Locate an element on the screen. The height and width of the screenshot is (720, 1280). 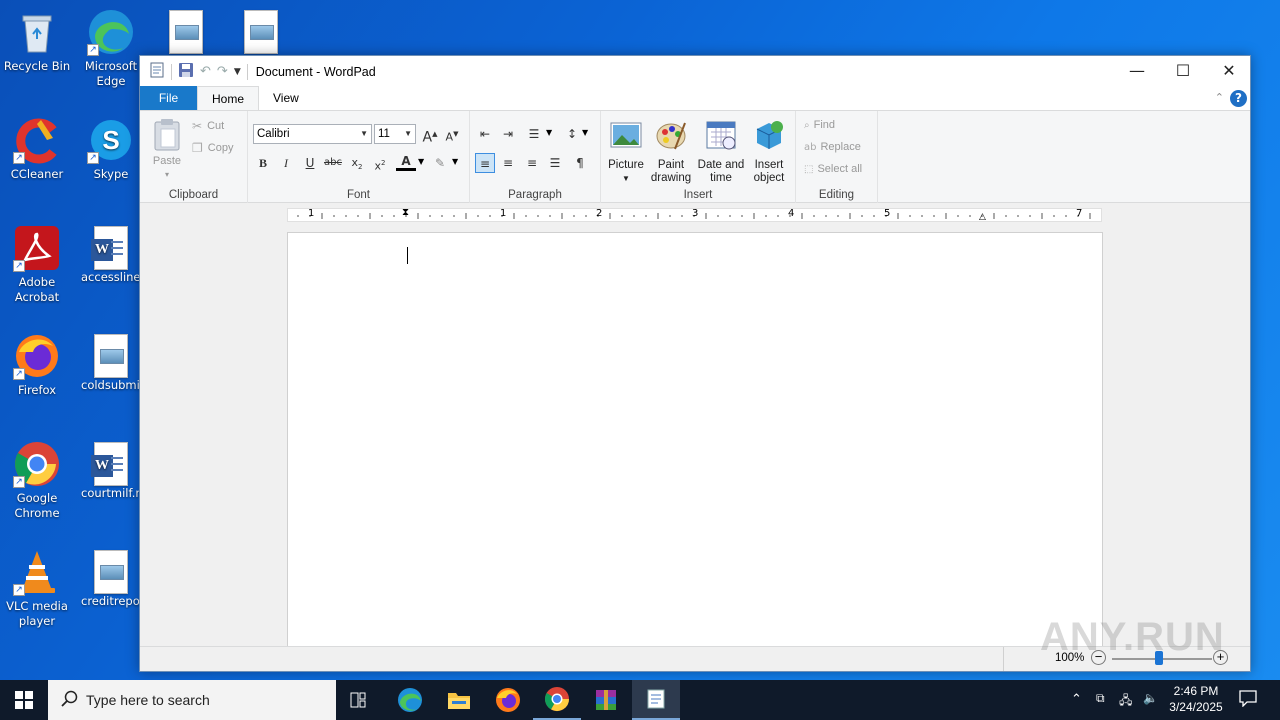
font-color-button: A is located at coordinates (406, 162).